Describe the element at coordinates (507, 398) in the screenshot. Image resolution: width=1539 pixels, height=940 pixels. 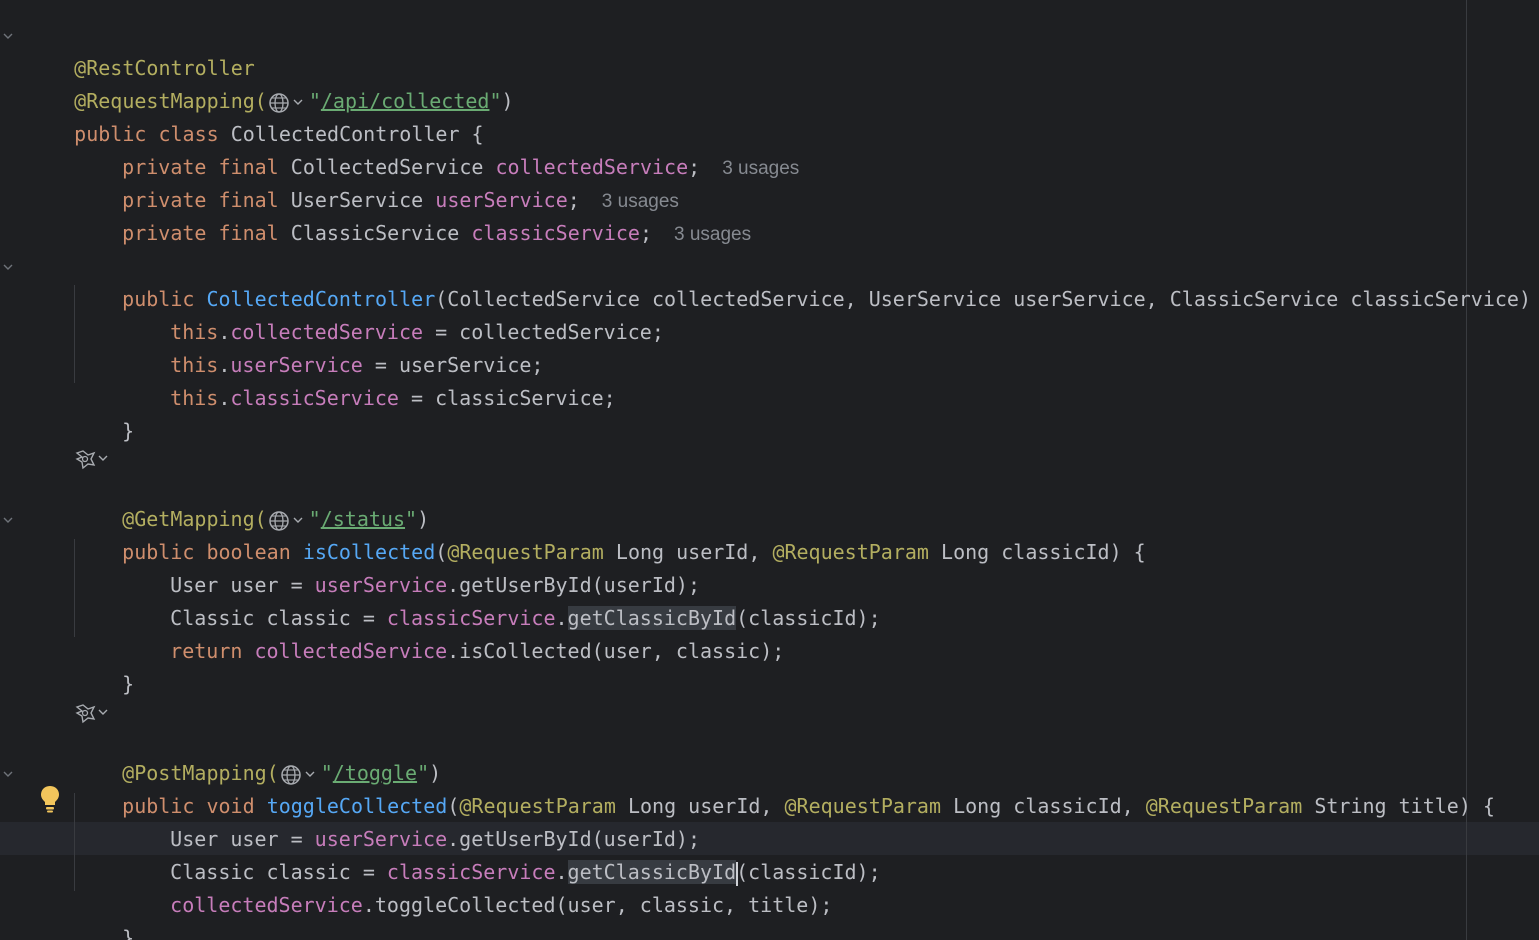
I see `assignment: = classicService;` at that location.